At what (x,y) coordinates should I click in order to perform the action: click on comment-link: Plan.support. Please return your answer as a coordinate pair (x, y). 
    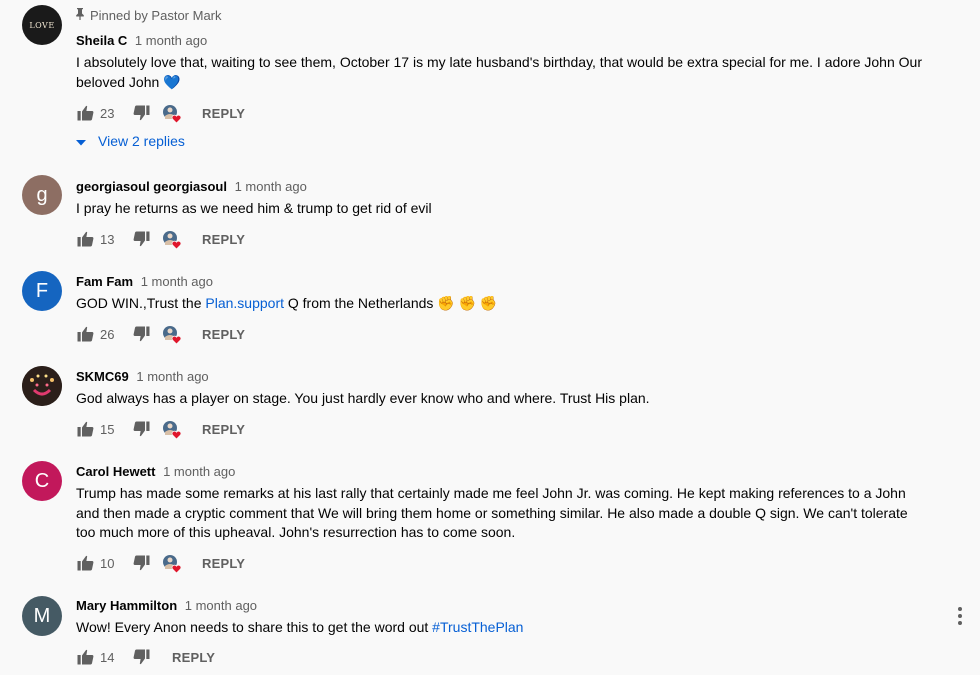
    Looking at the image, I should click on (244, 303).